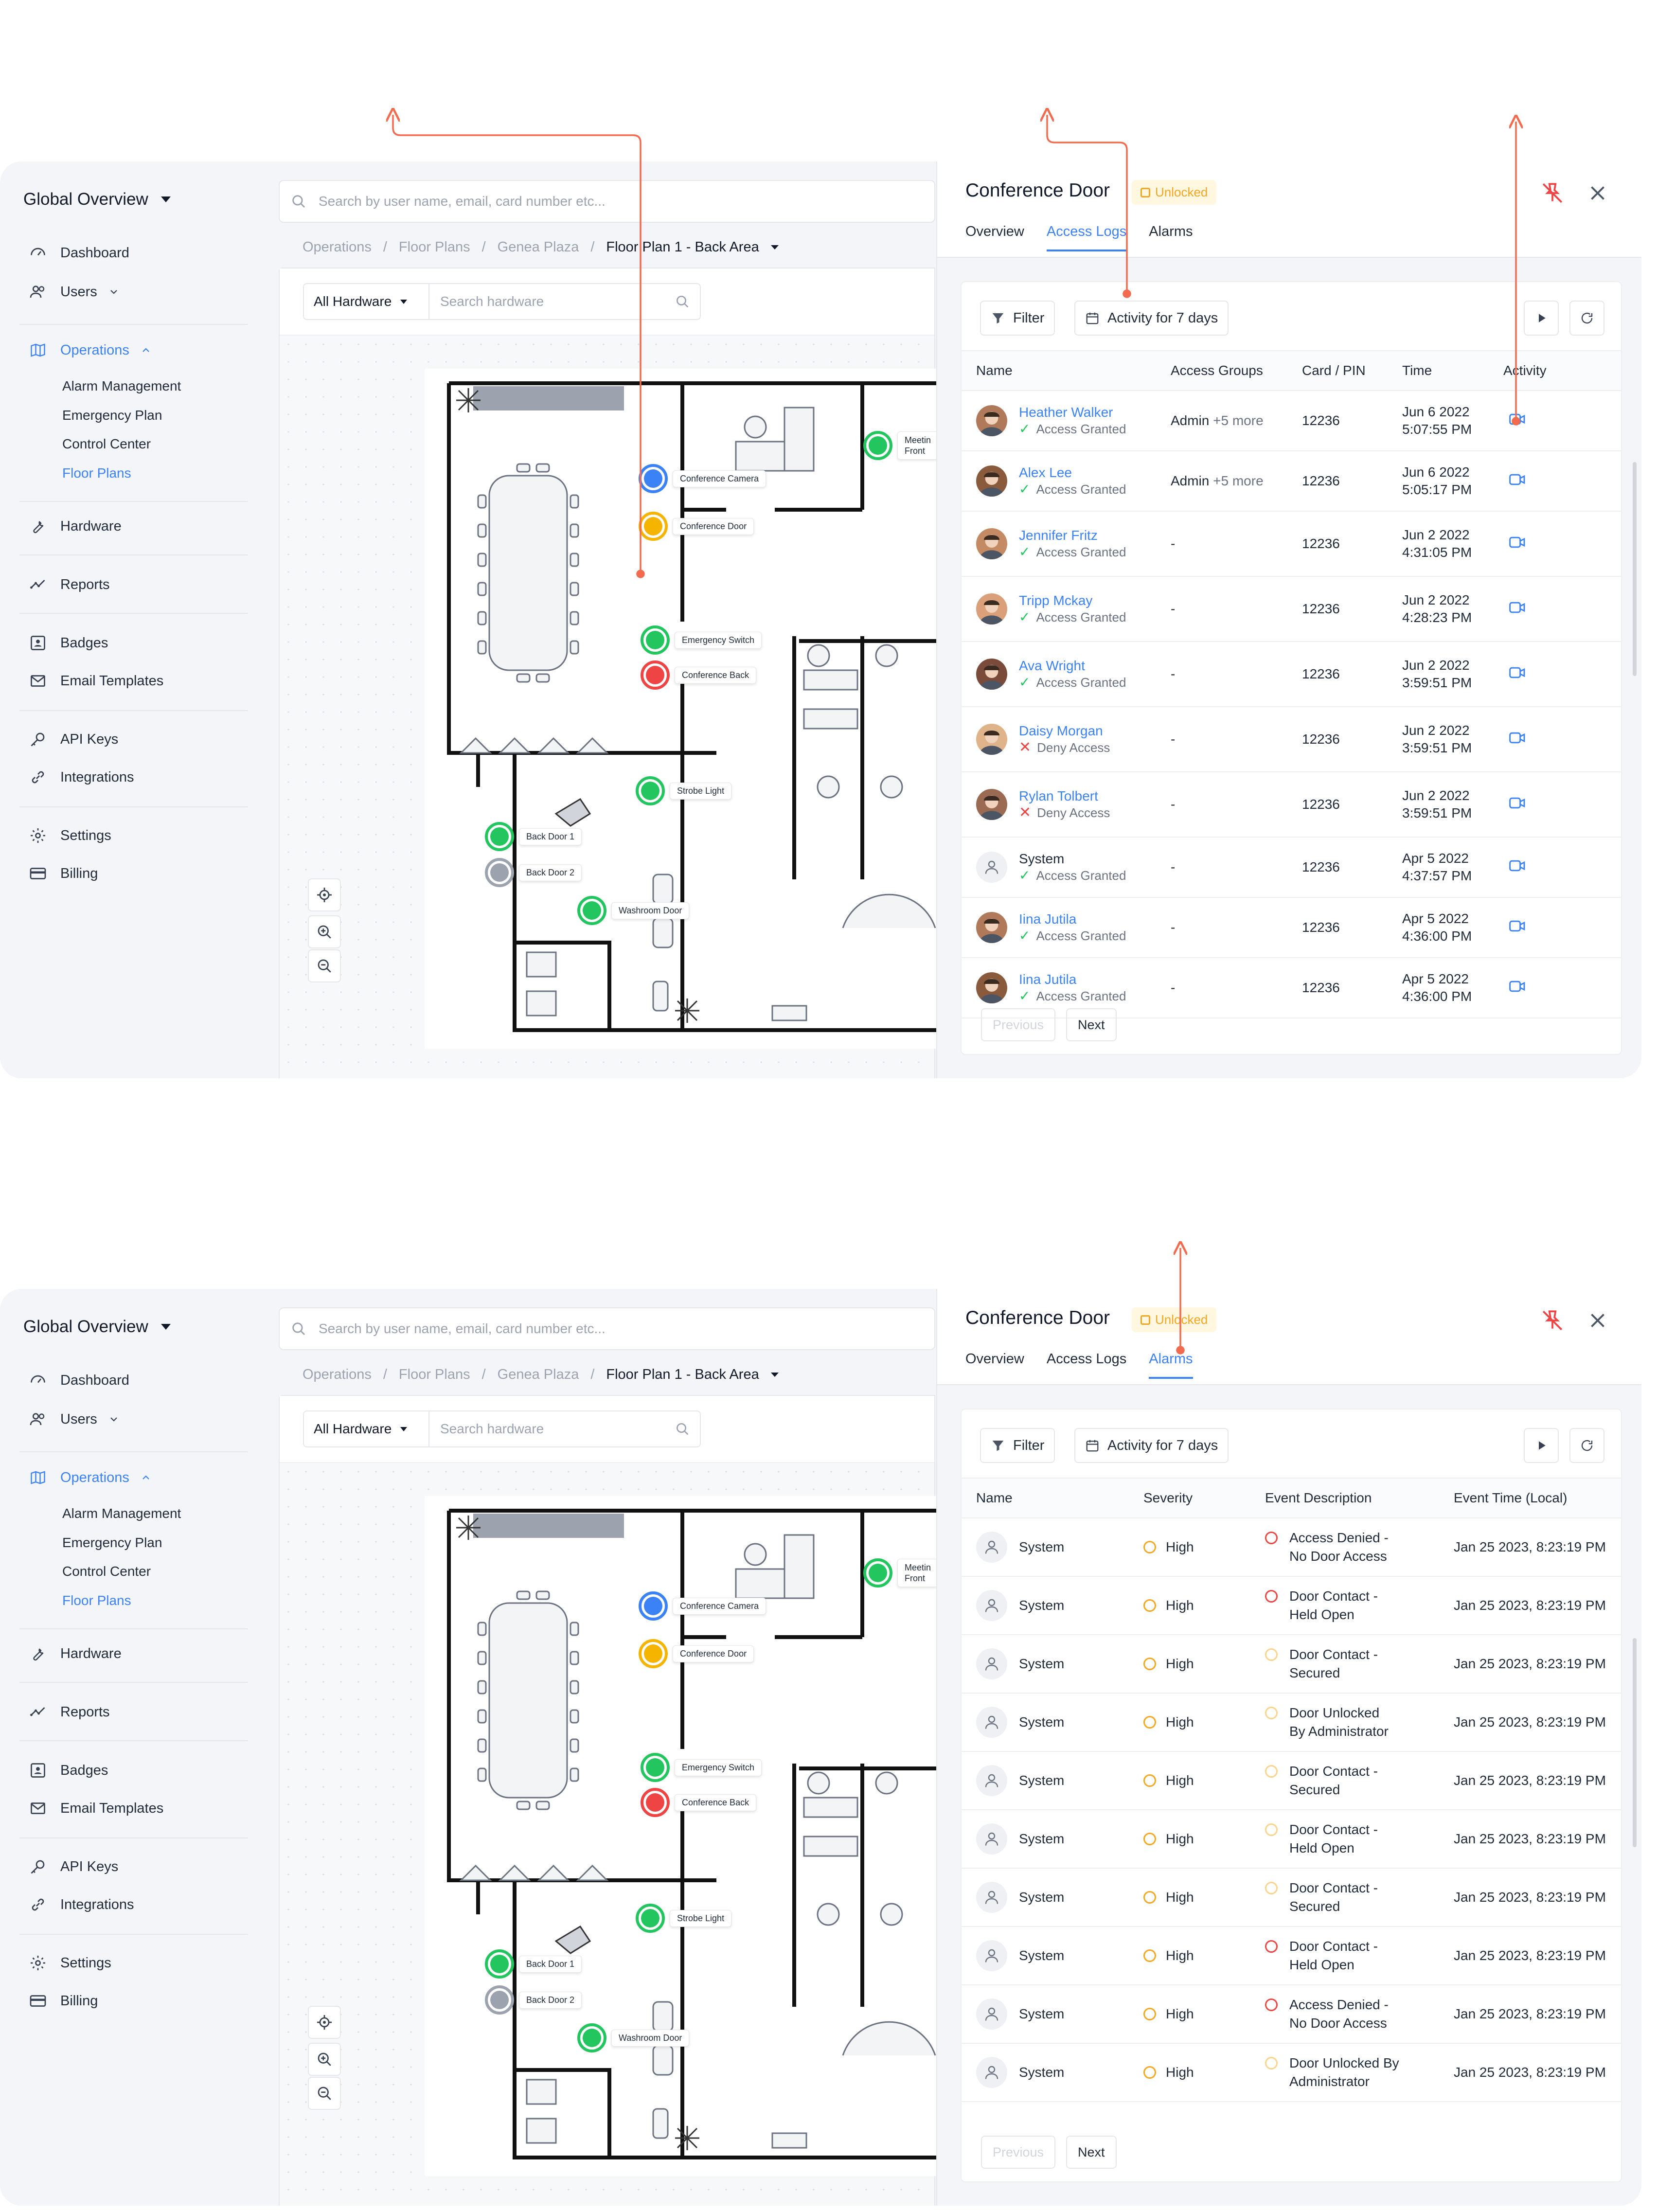 Image resolution: width=1675 pixels, height=2212 pixels. I want to click on nav-integrations: Integrations, so click(81, 777).